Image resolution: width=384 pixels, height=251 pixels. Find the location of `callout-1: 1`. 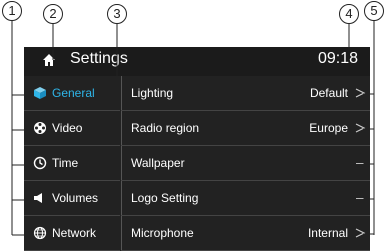

callout-1: 1 is located at coordinates (12, 11).